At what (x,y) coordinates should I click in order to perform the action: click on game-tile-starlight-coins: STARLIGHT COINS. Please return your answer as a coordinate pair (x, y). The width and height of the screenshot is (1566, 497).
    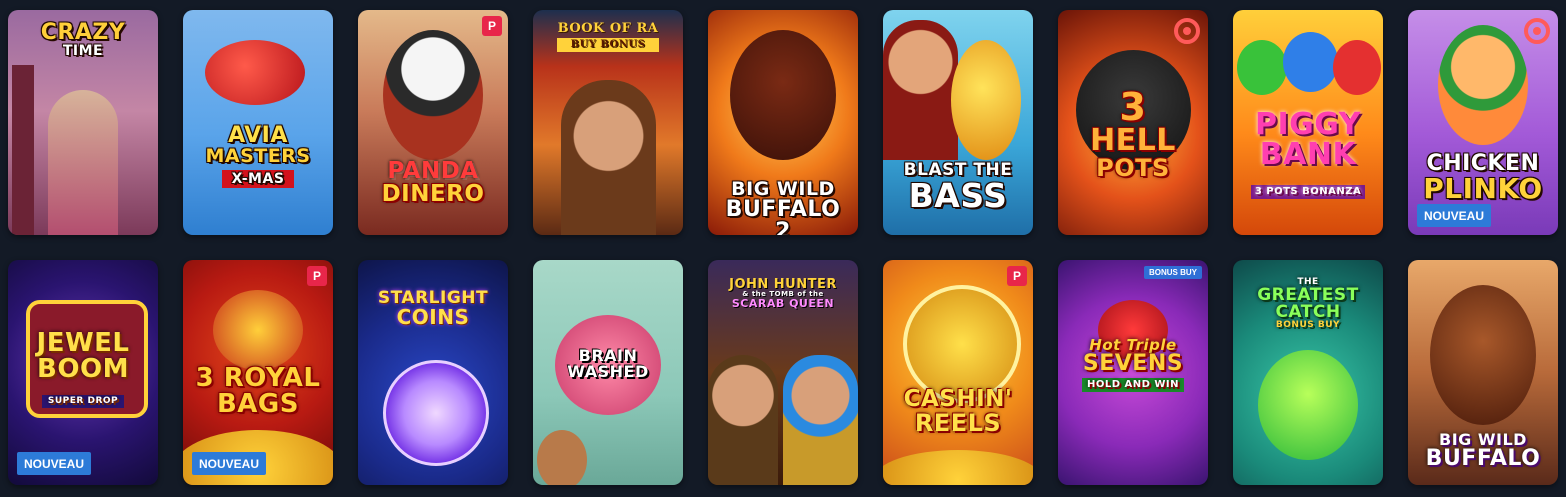
    Looking at the image, I should click on (433, 372).